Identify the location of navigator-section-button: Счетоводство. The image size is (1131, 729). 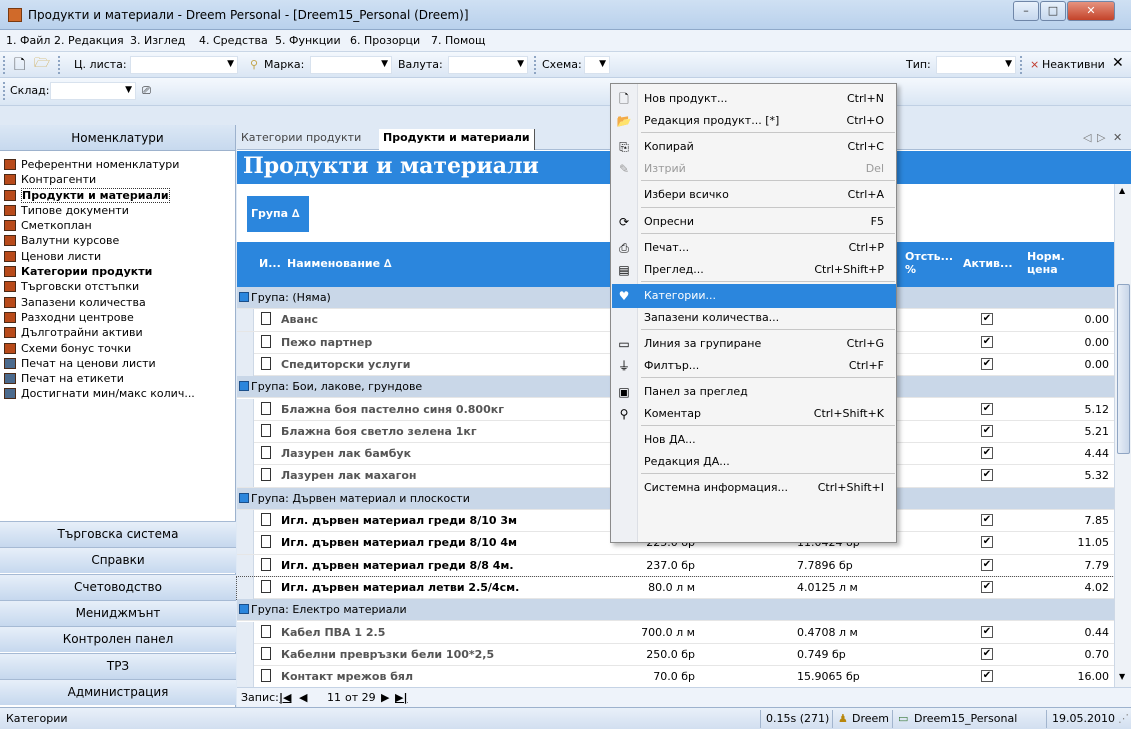
(118, 586).